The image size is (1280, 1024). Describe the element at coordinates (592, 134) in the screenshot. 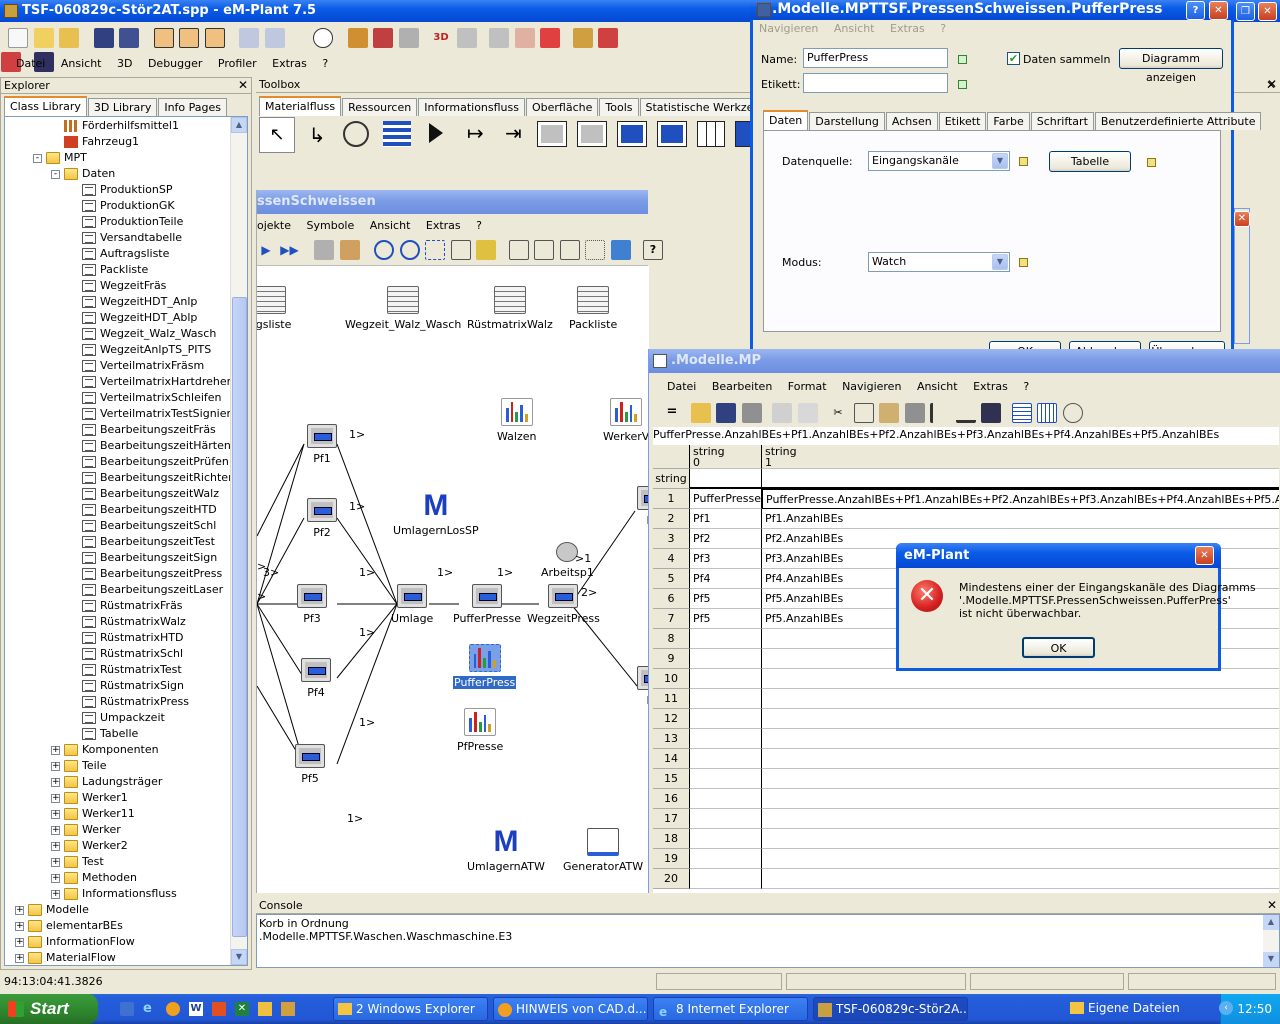

I see `parallelproc-tool-icon` at that location.